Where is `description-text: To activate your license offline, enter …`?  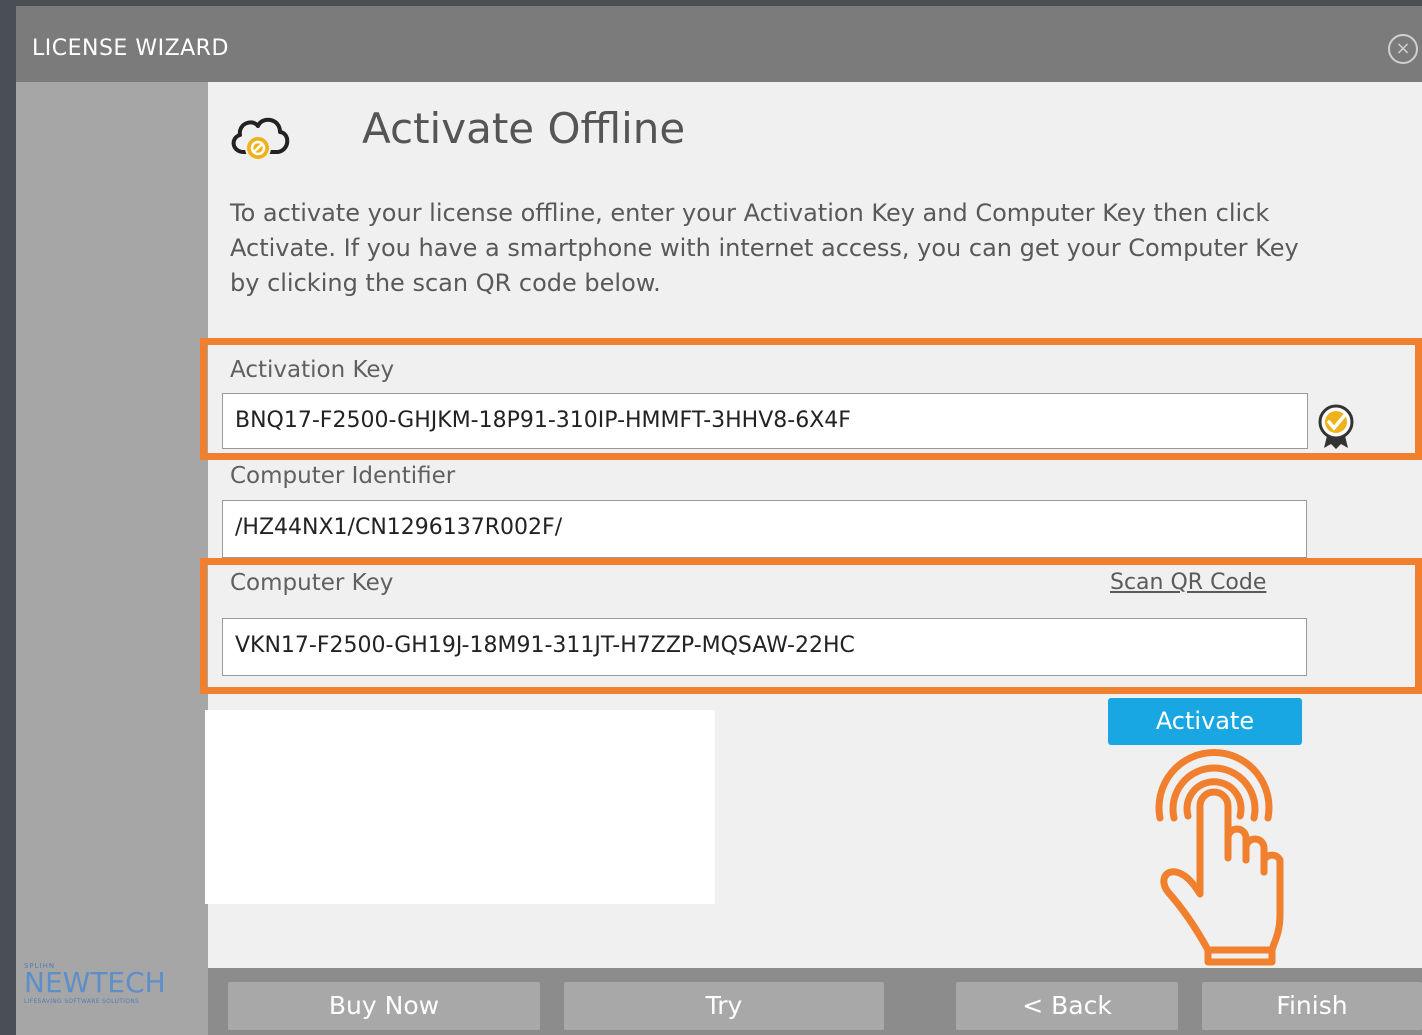 description-text: To activate your license offline, enter … is located at coordinates (764, 248).